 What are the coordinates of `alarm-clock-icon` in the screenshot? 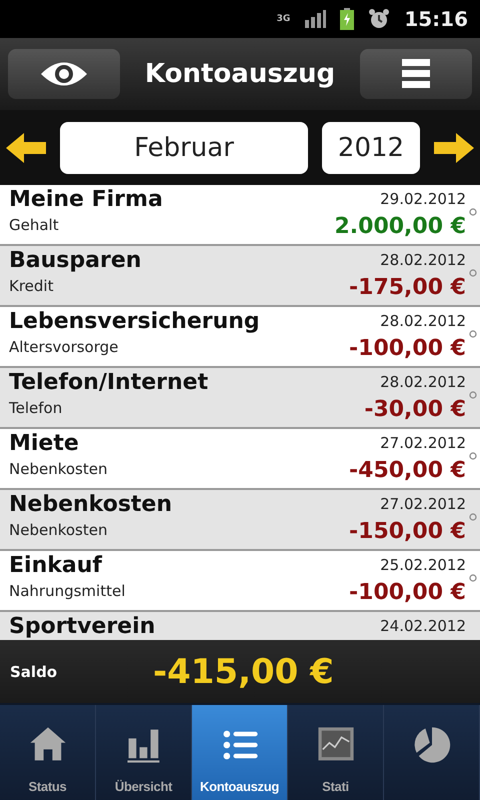 It's located at (379, 19).